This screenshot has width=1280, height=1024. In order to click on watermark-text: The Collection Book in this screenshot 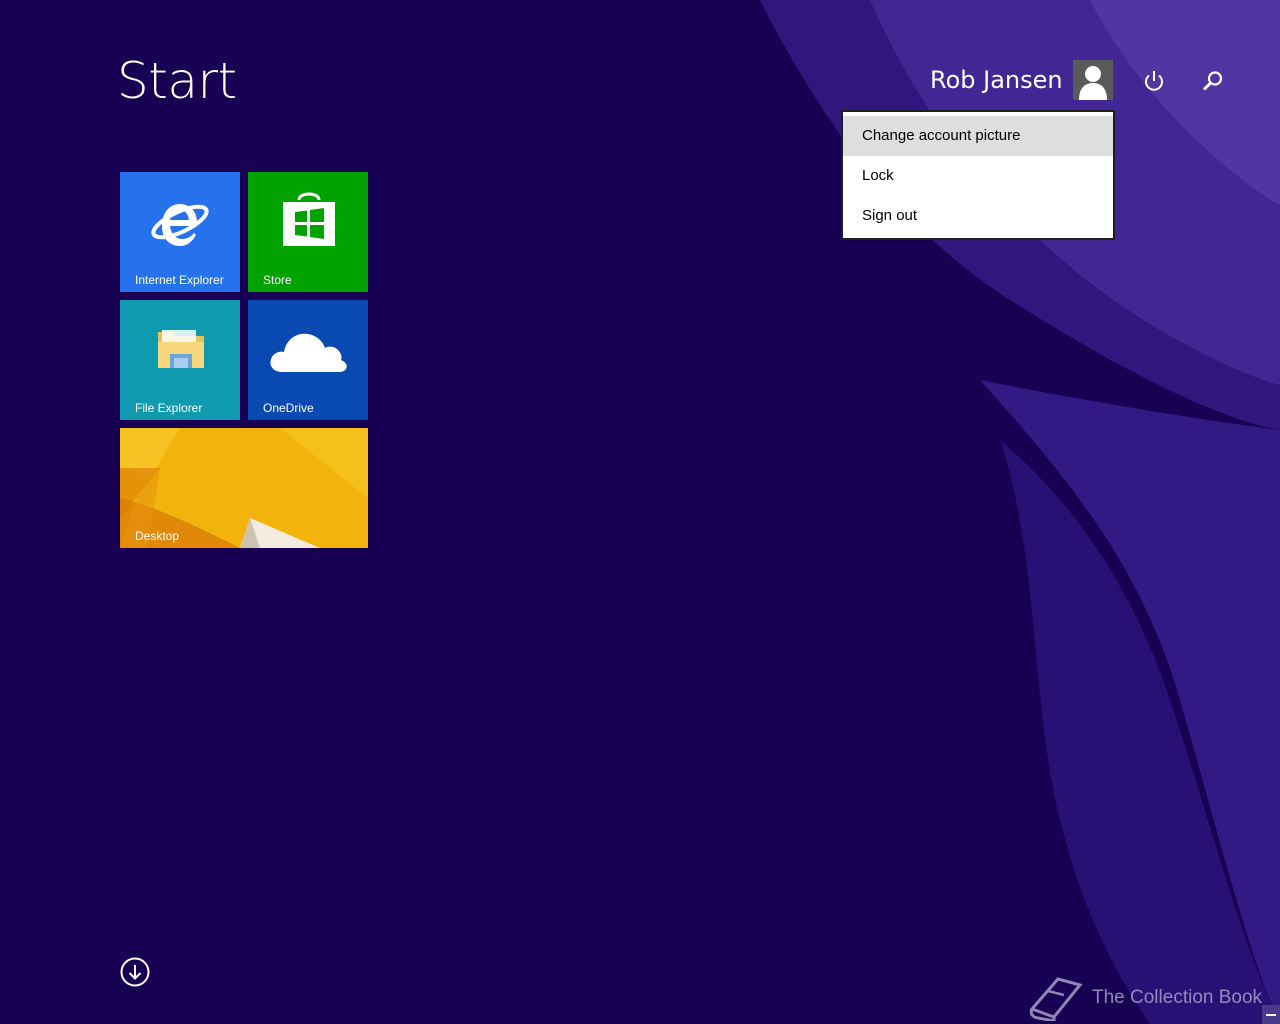, I will do `click(1177, 997)`.